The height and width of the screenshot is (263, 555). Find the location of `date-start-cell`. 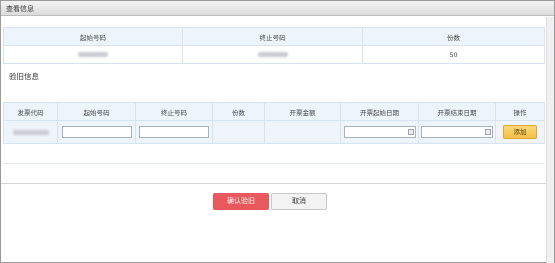

date-start-cell is located at coordinates (379, 132).